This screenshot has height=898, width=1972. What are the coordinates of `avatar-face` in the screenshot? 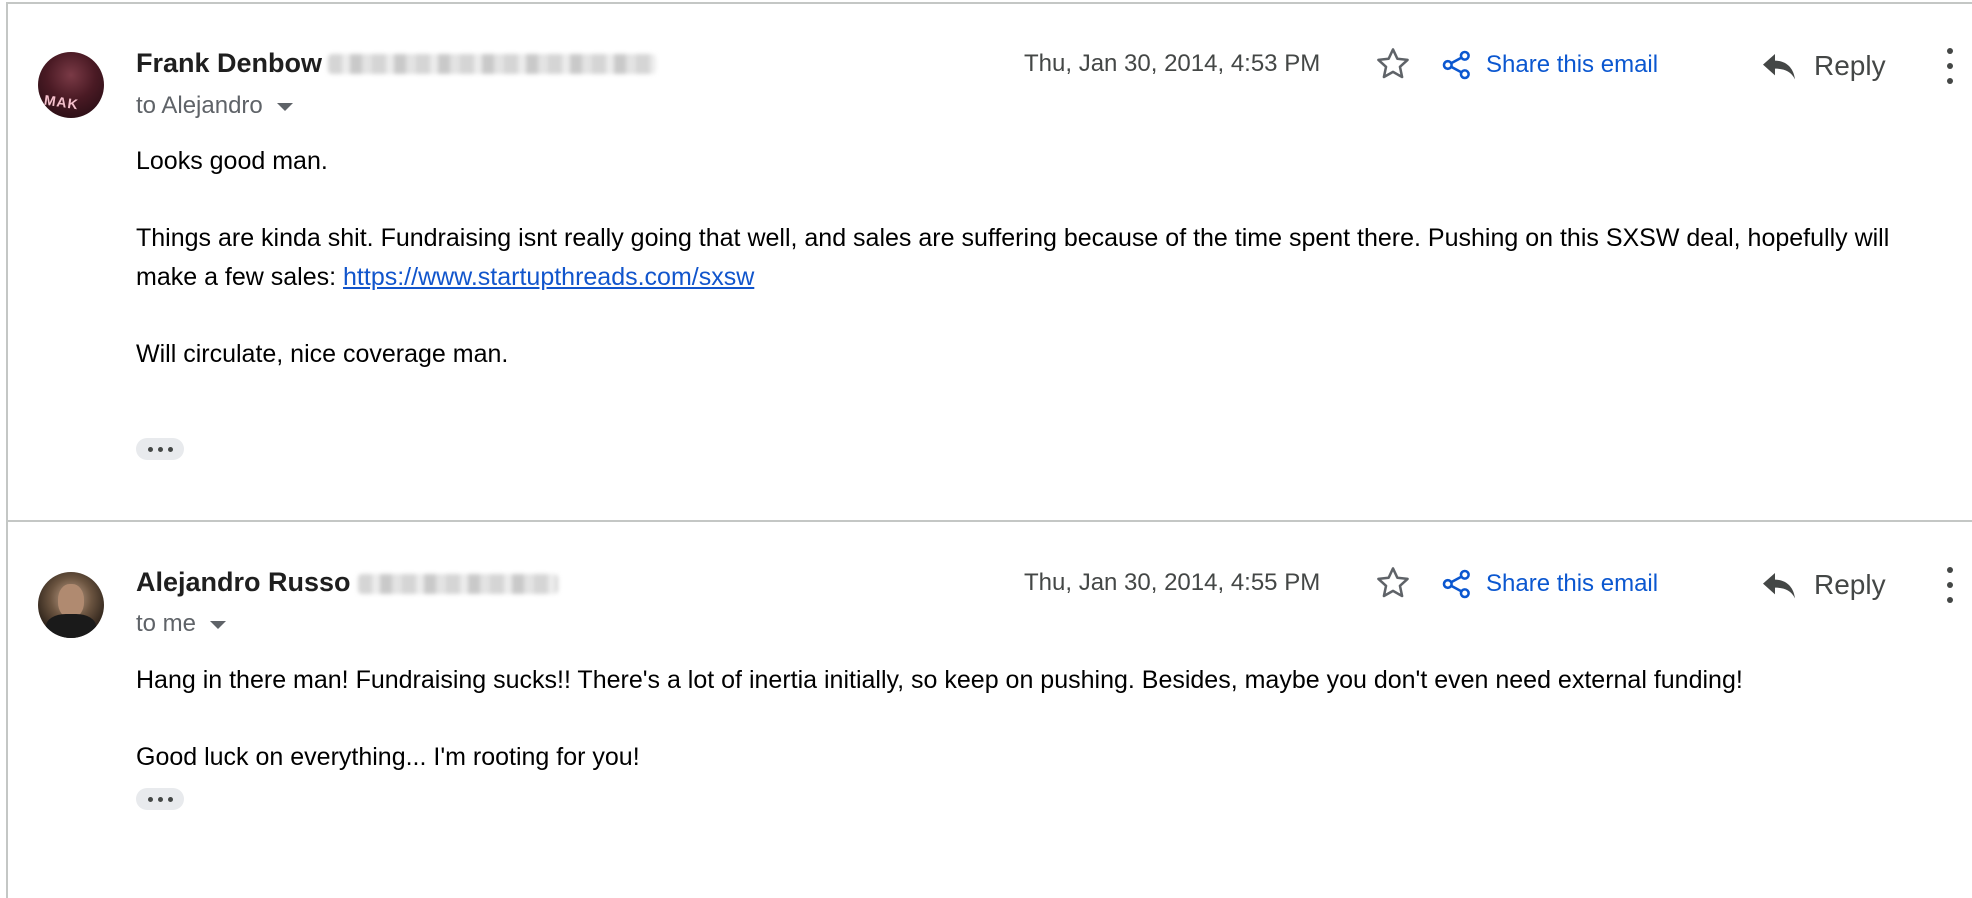 It's located at (71, 601).